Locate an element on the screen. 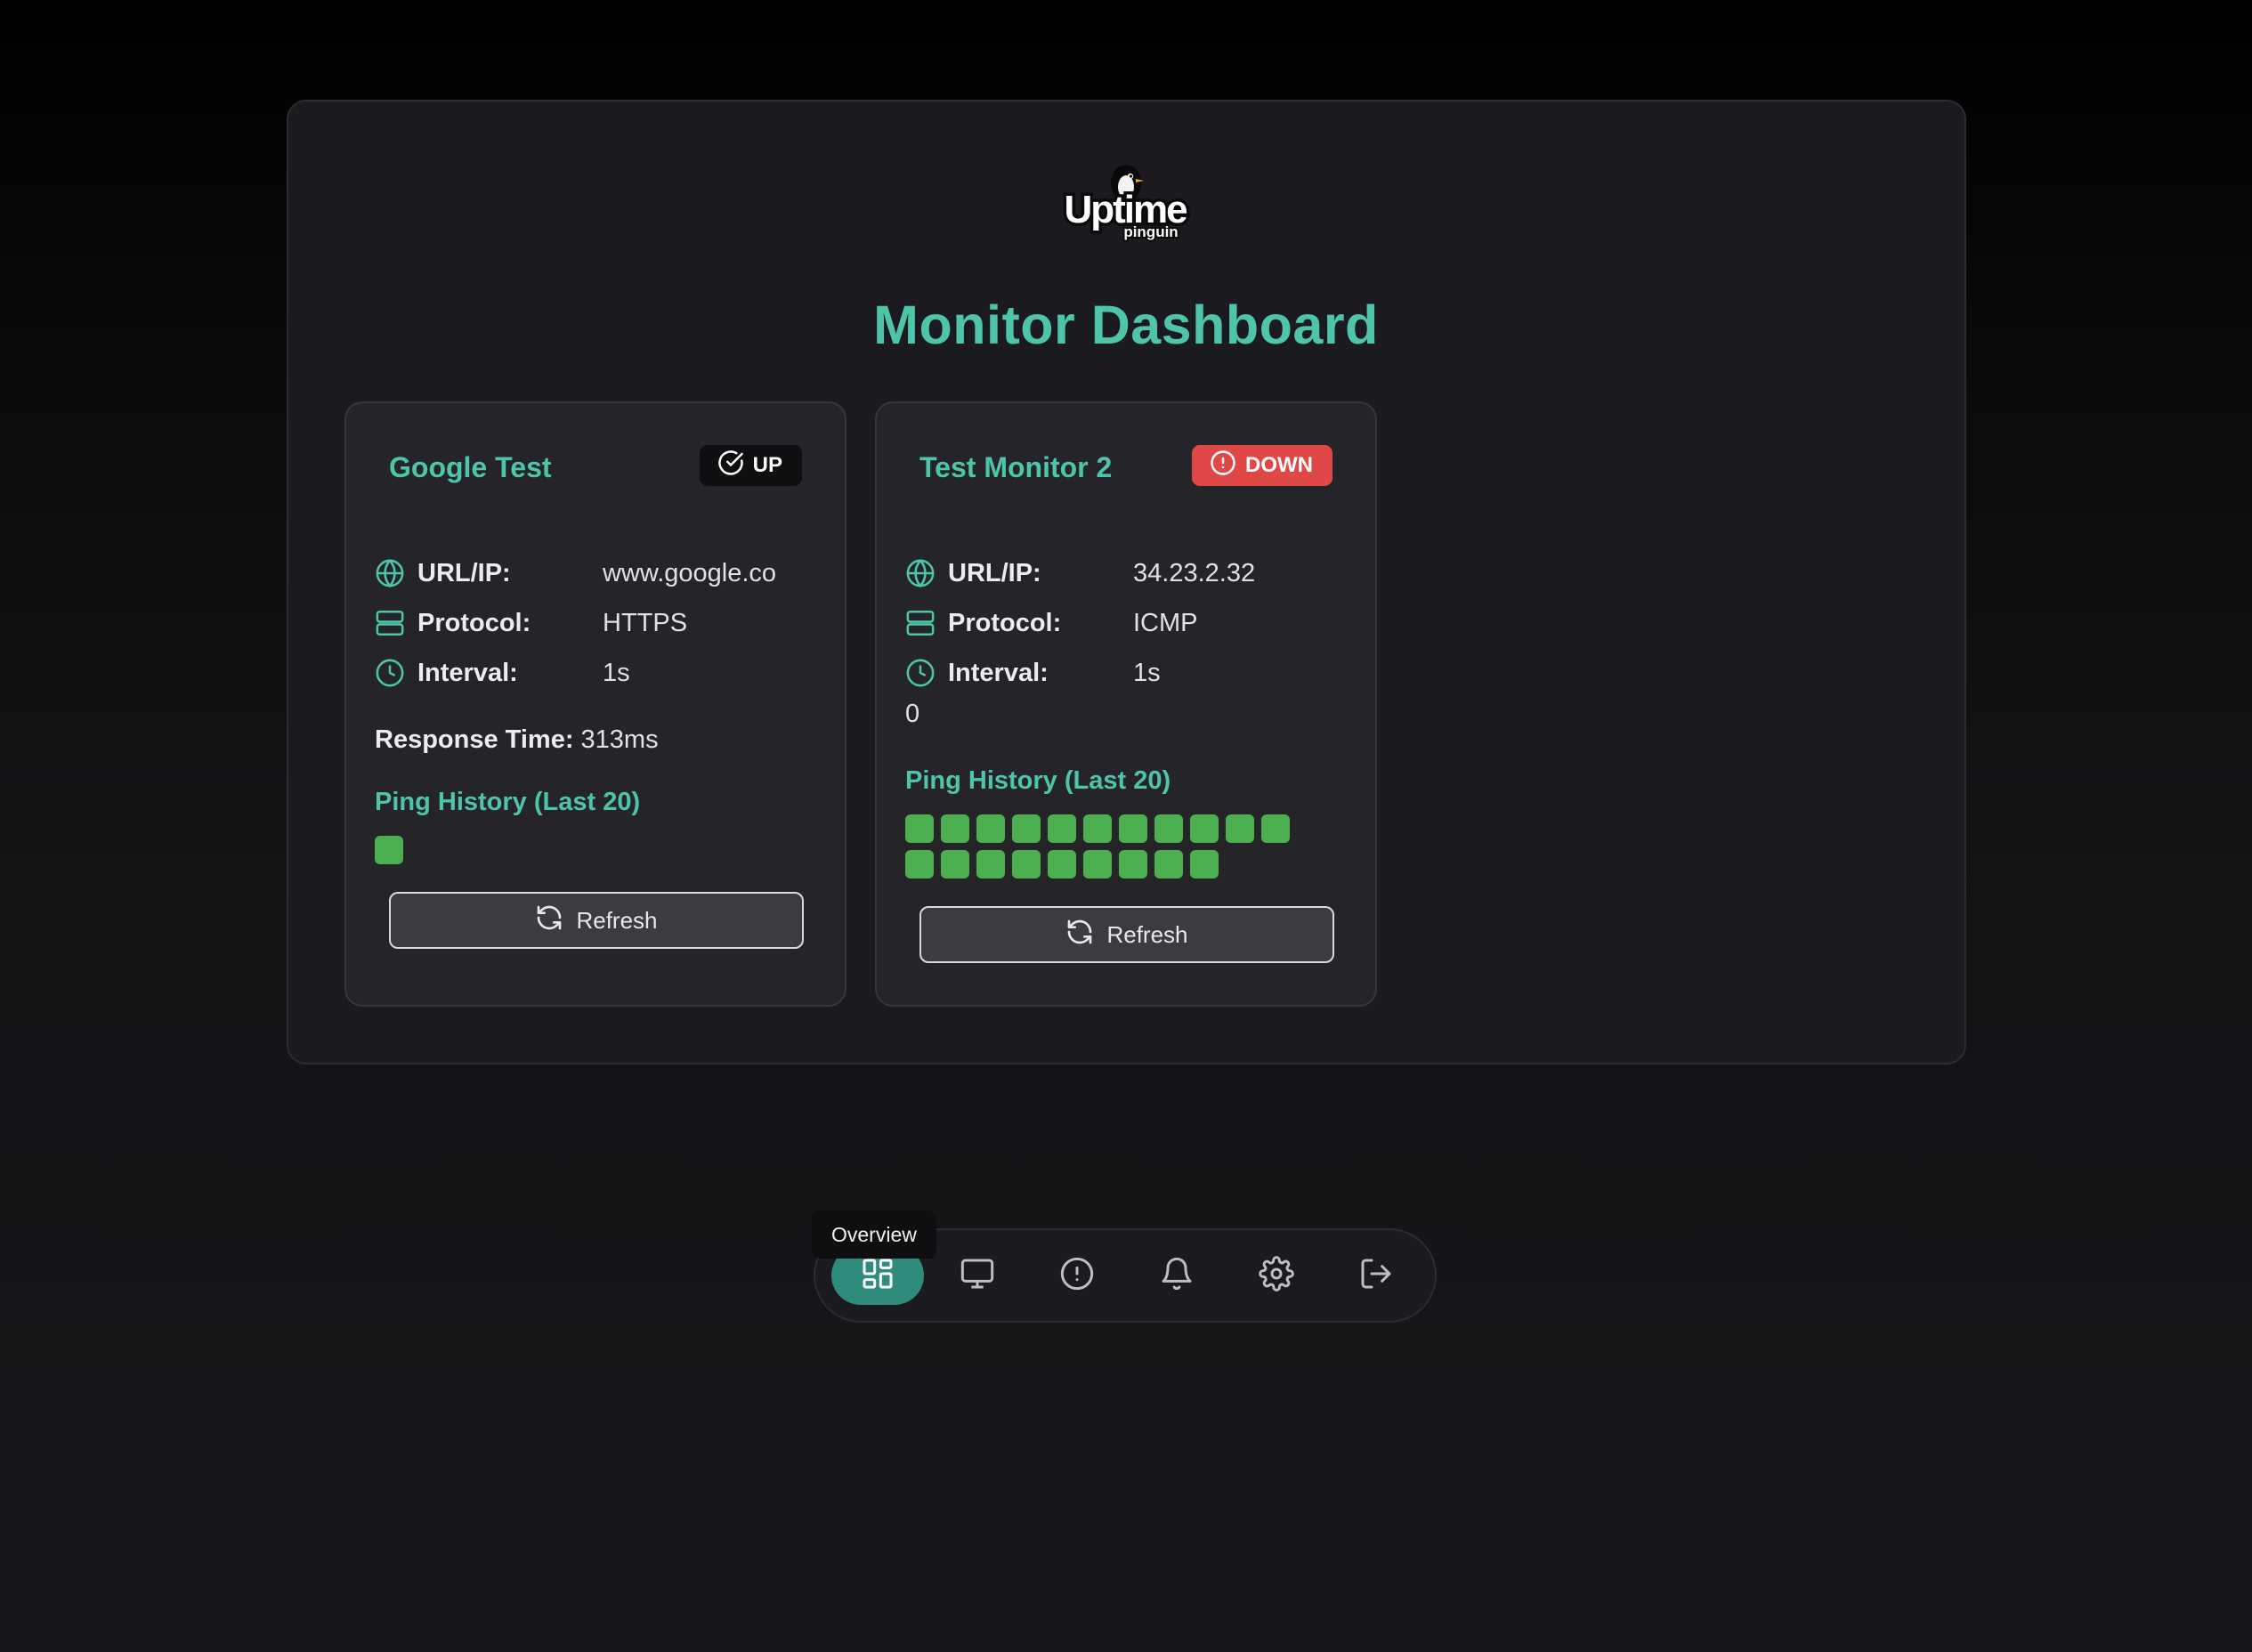 The height and width of the screenshot is (1652, 2252). check-circle-icon is located at coordinates (730, 465).